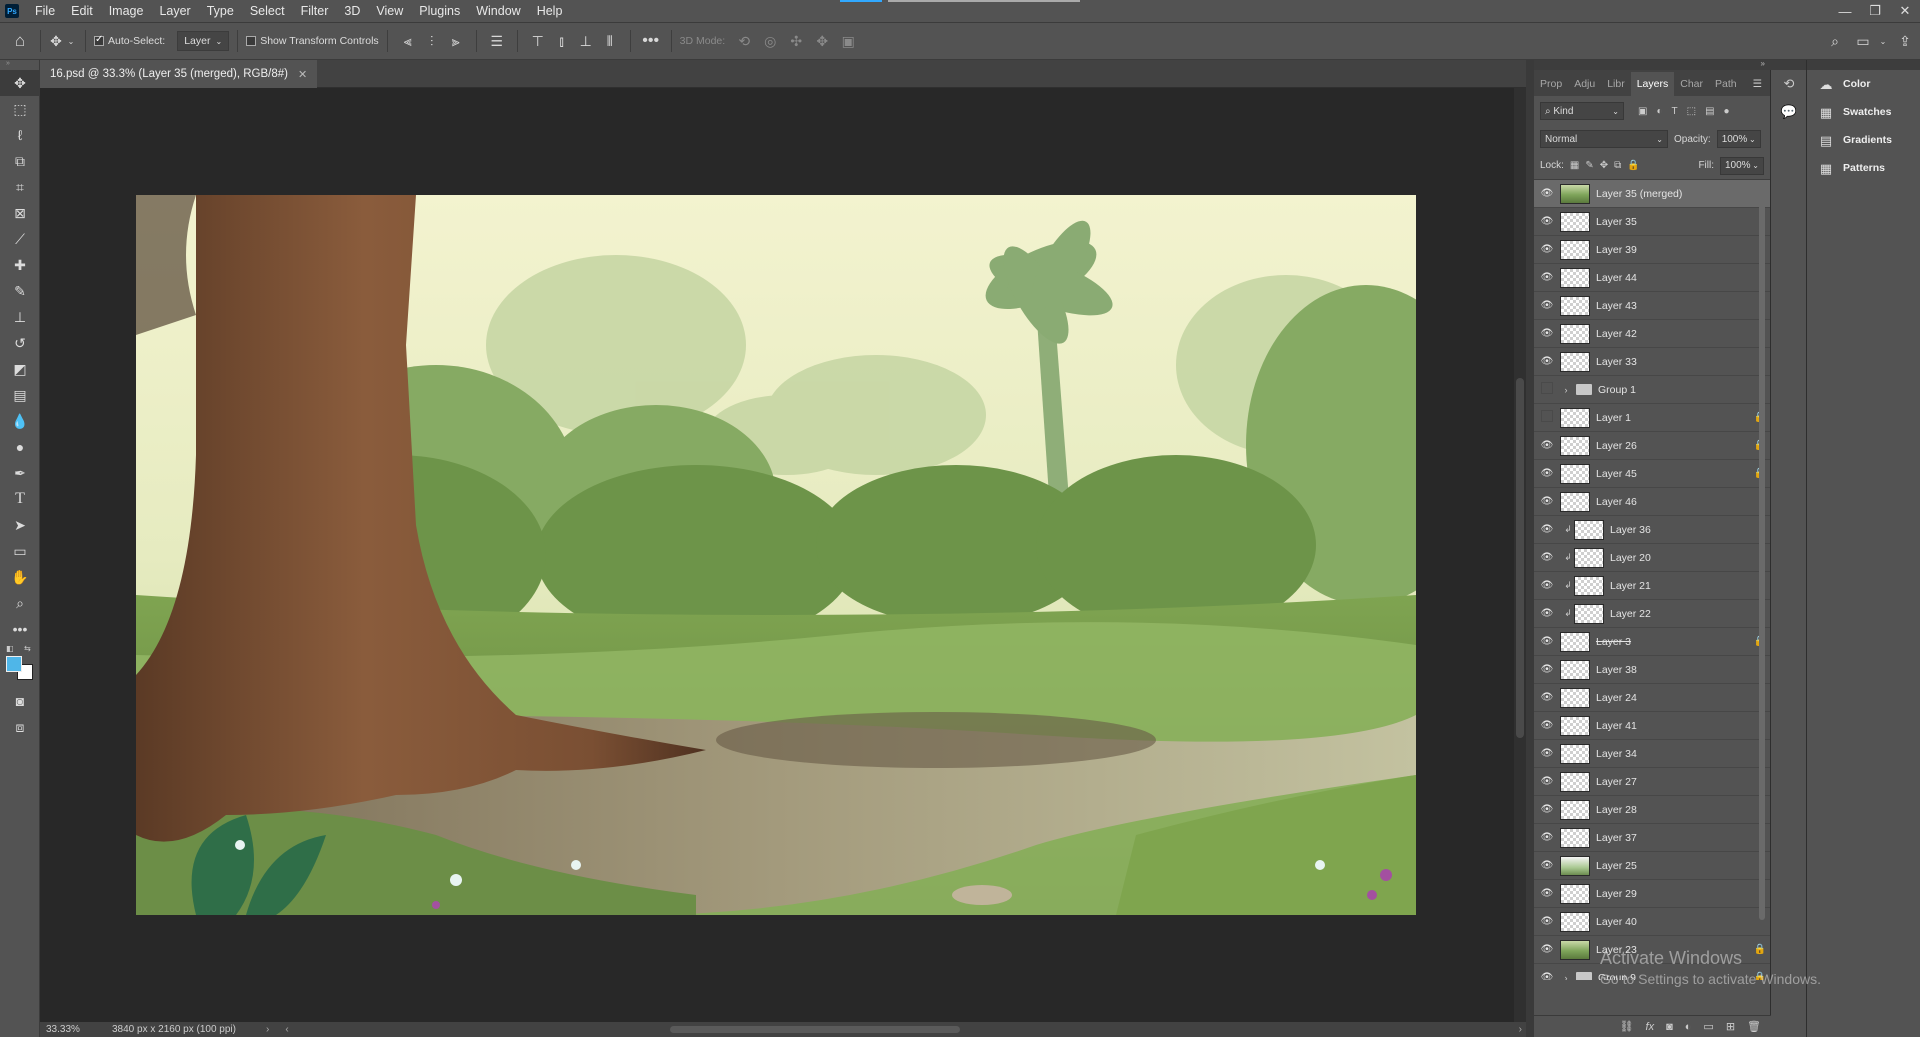 The height and width of the screenshot is (1037, 1920). What do you see at coordinates (1875, 11) in the screenshot?
I see `restore-button: ❐` at bounding box center [1875, 11].